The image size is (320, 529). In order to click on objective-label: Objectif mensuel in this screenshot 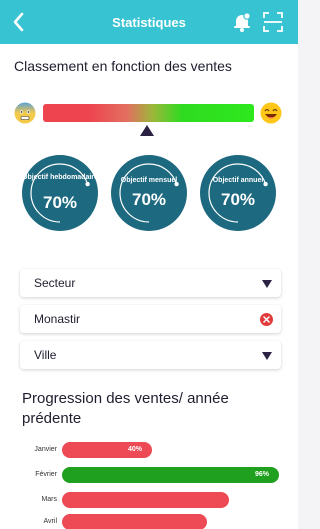, I will do `click(149, 180)`.